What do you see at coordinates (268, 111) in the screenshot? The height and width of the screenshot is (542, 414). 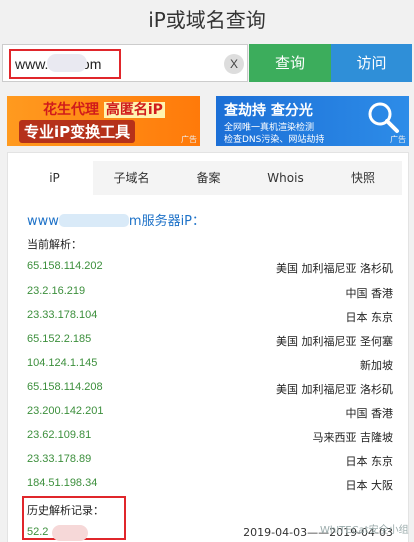 I see `ad-headline: 查劫持 查分光` at bounding box center [268, 111].